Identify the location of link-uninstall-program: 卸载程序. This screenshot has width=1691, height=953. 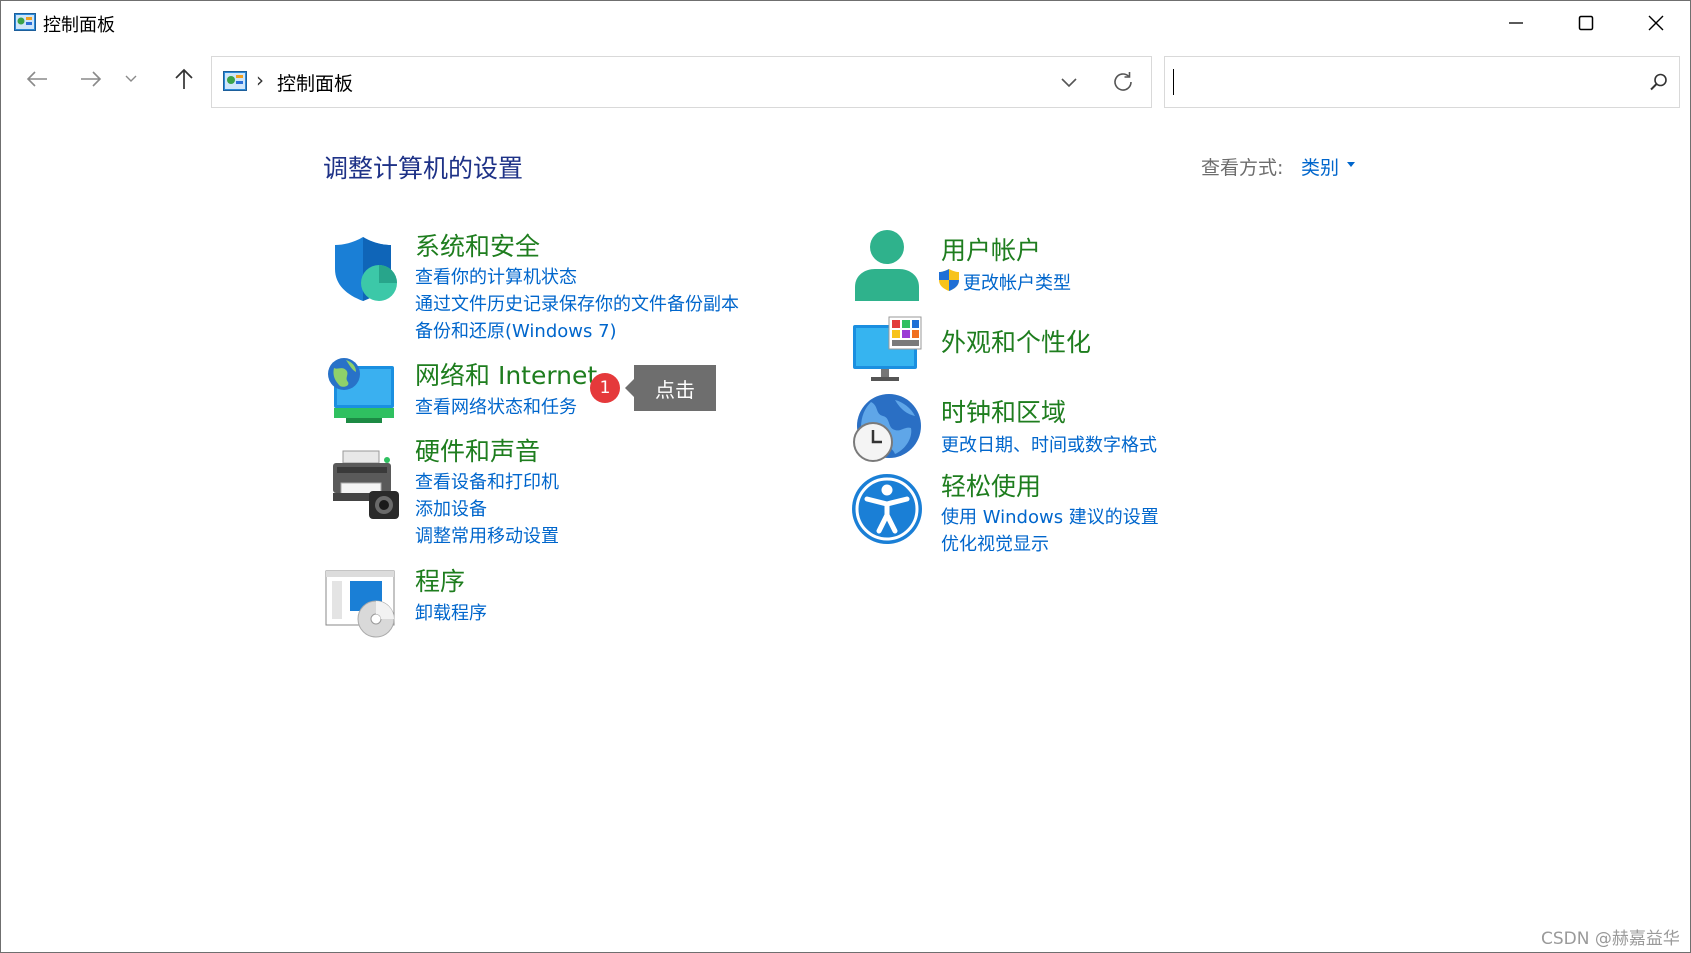
(451, 612).